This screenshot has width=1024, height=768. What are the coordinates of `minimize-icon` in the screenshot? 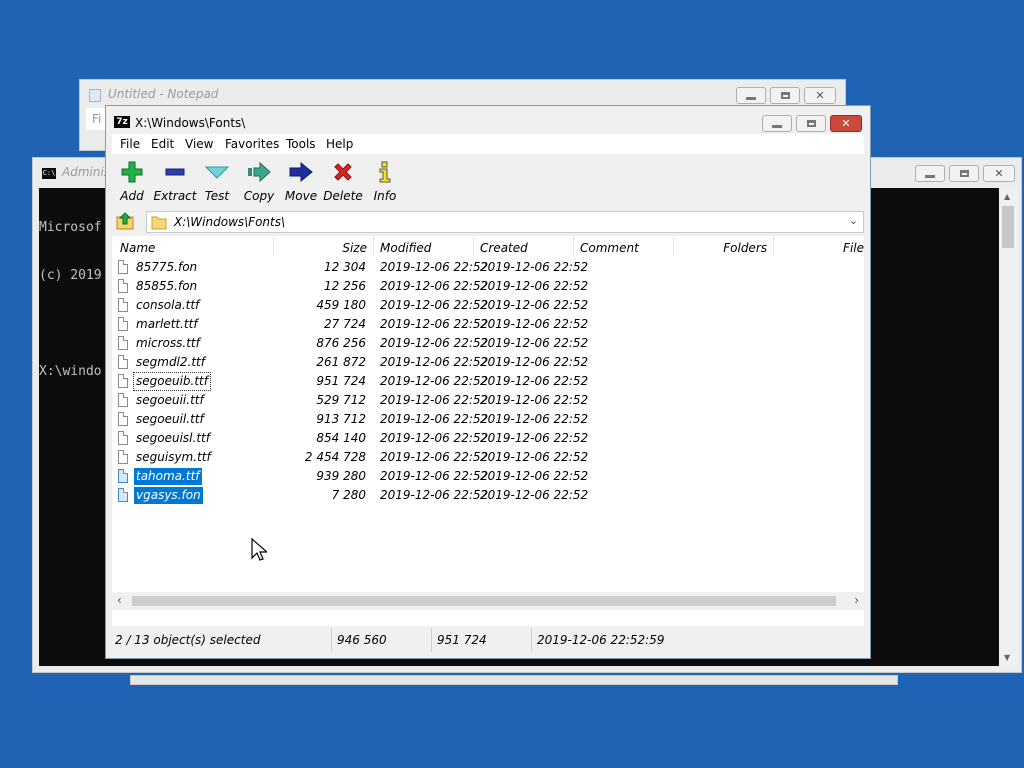 It's located at (751, 98).